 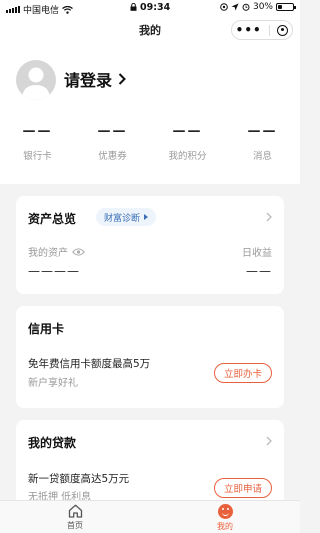 What do you see at coordinates (88, 80) in the screenshot?
I see `login-label: 请登录` at bounding box center [88, 80].